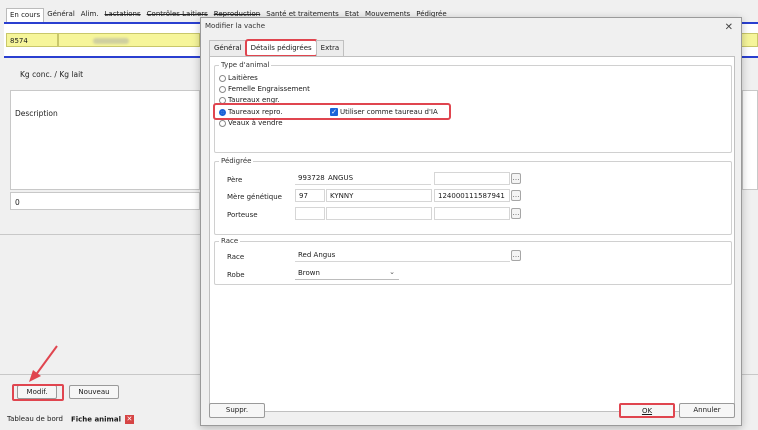 This screenshot has width=758, height=430. What do you see at coordinates (255, 123) in the screenshot?
I see `radio-label: Veaux à vendre` at bounding box center [255, 123].